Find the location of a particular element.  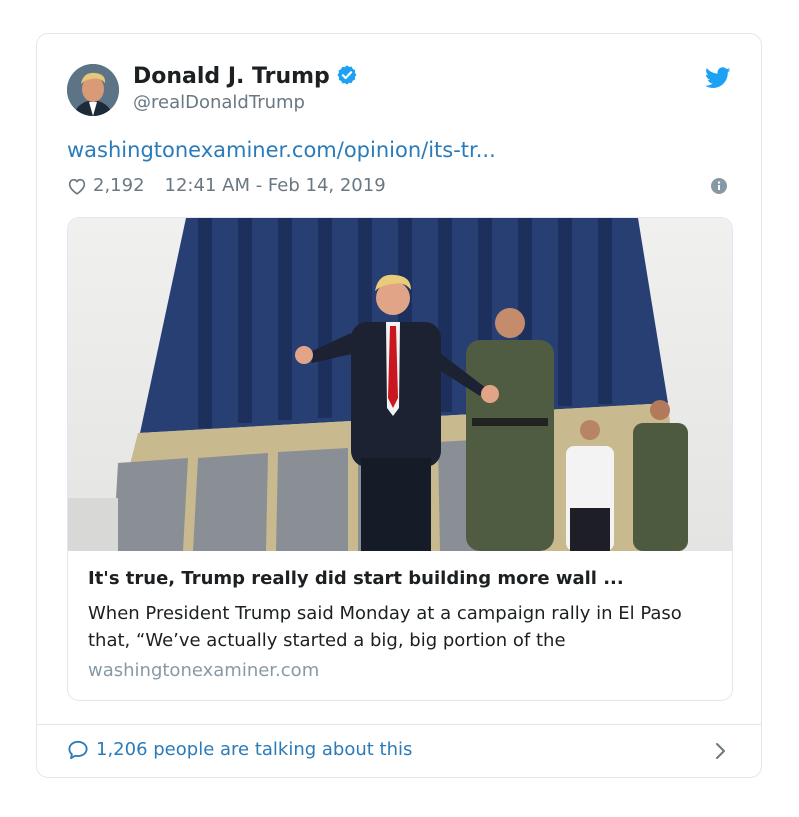

conversation-link: 1,206 people are talking about this is located at coordinates (239, 749).